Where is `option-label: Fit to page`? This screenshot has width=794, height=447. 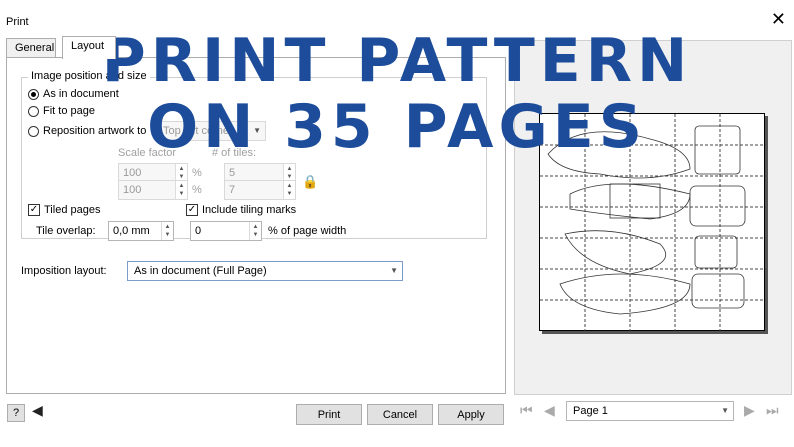 option-label: Fit to page is located at coordinates (69, 111).